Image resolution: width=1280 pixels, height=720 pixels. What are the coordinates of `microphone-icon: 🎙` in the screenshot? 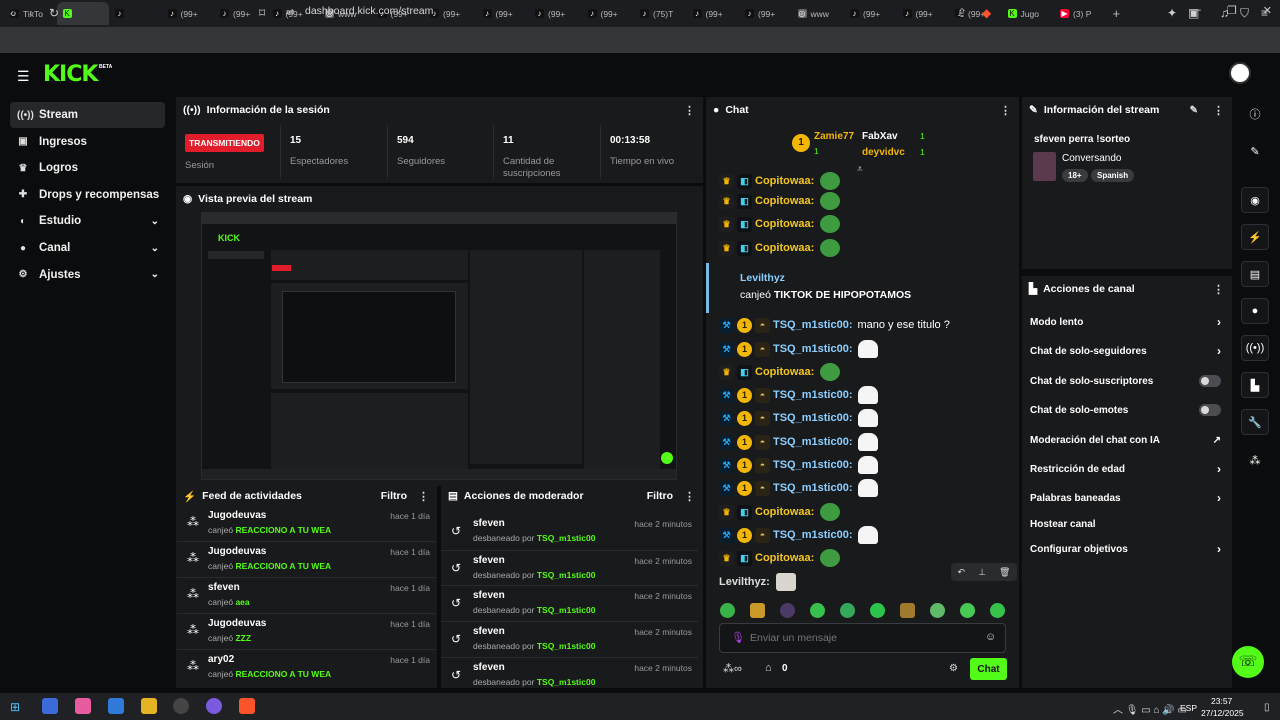 It's located at (738, 637).